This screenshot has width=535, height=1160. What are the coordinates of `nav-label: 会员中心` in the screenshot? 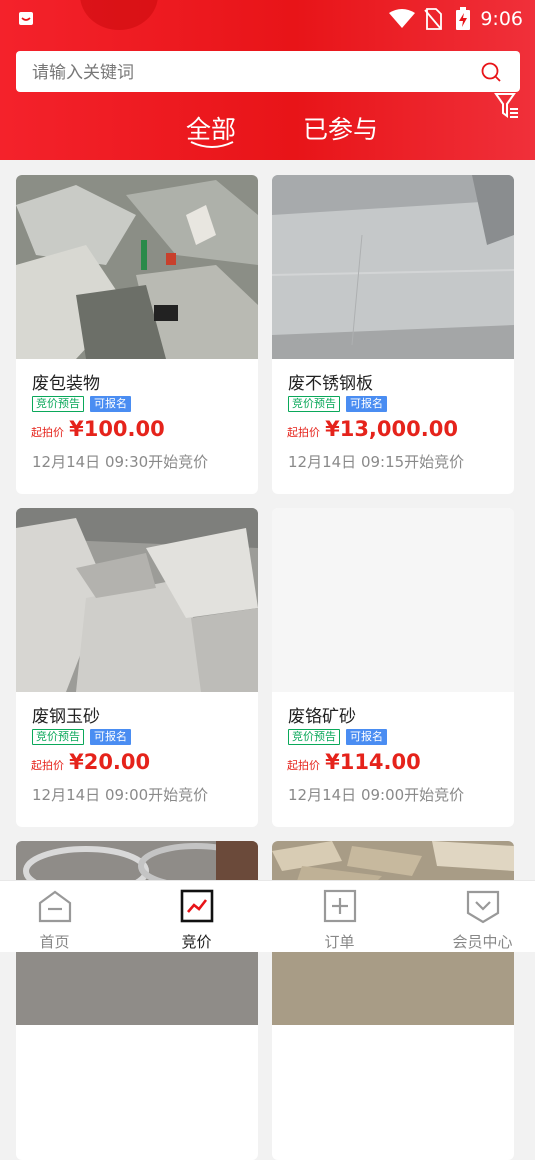 It's located at (482, 942).